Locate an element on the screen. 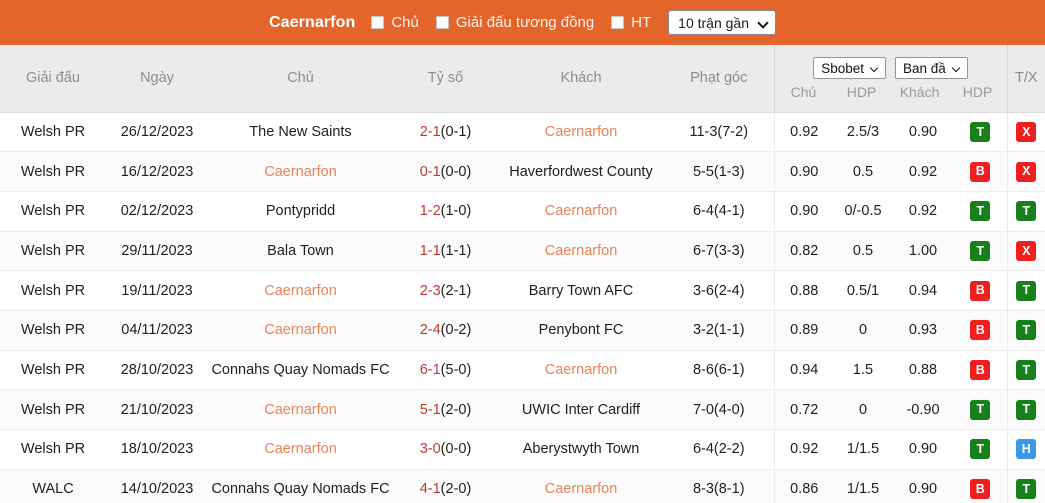  cell-away-team: Haverfordwest County is located at coordinates (581, 171).